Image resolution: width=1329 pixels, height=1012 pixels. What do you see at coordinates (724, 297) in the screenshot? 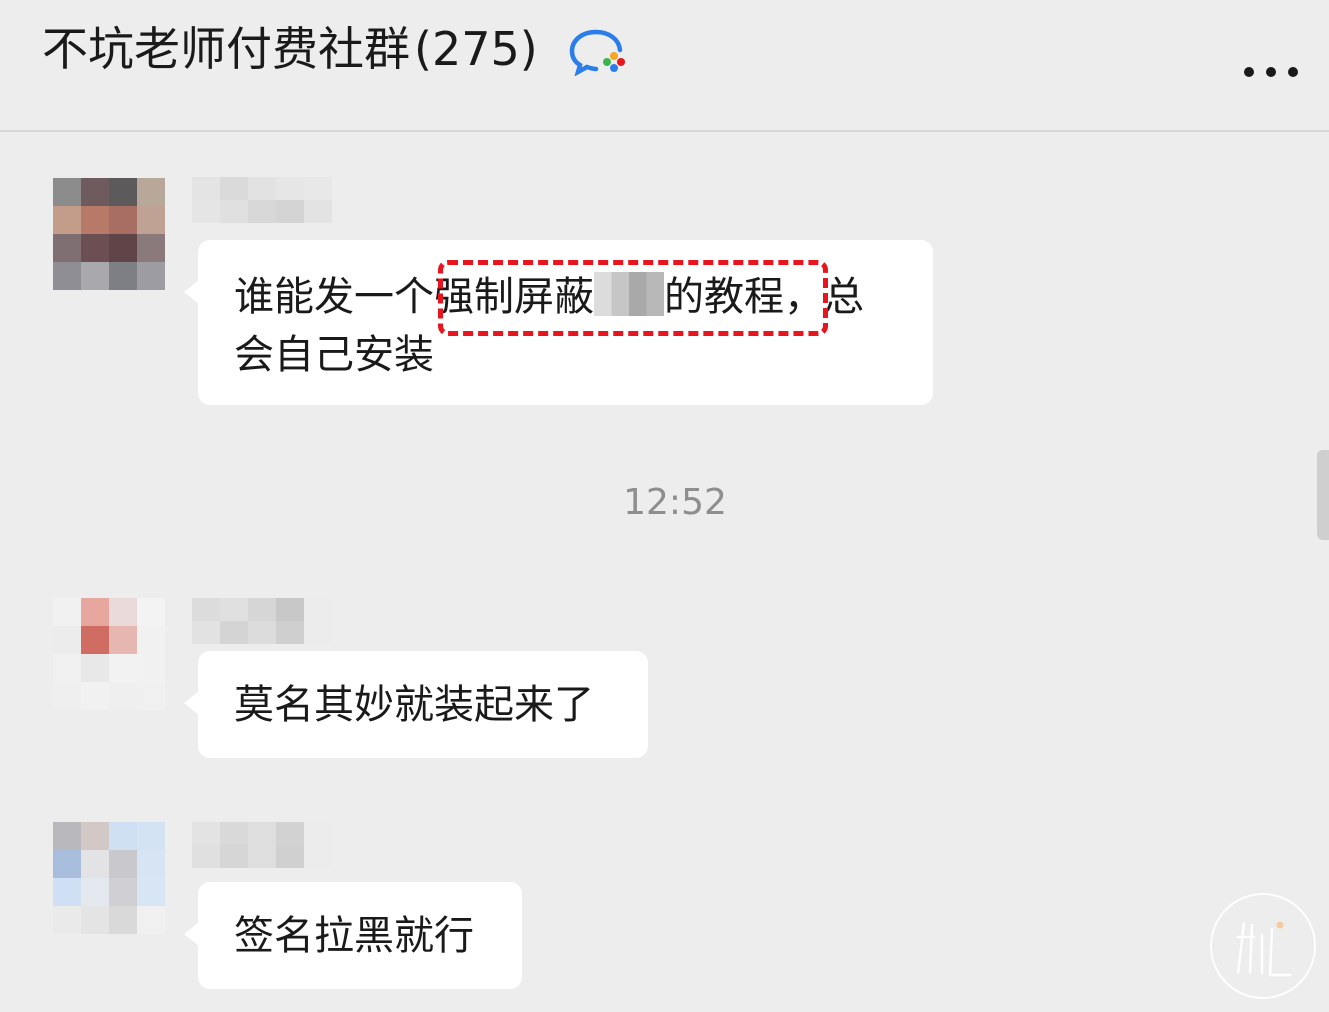
I see `highlighted-text-end: 的教程` at bounding box center [724, 297].